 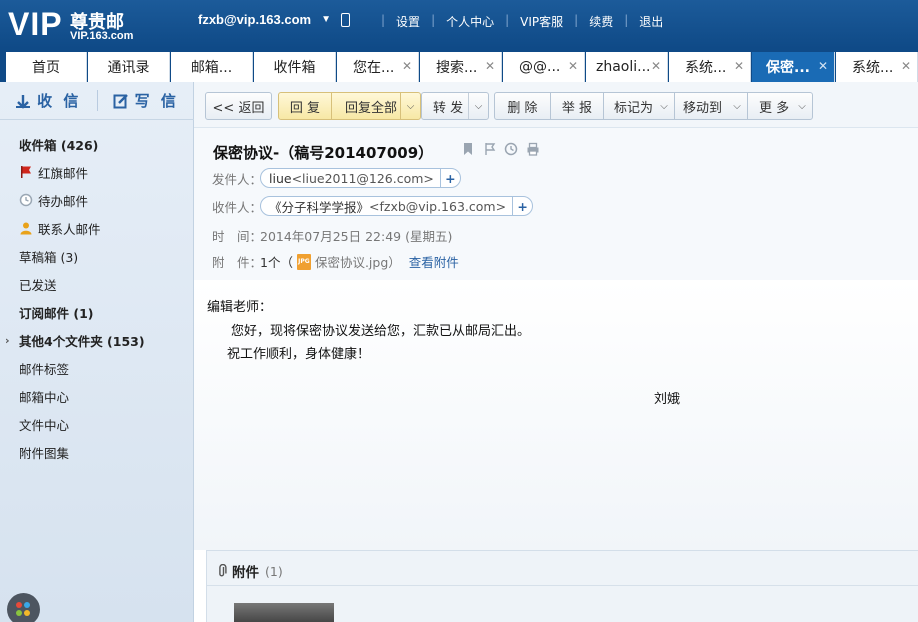 What do you see at coordinates (448, 108) in the screenshot?
I see `forward-label: 转 发` at bounding box center [448, 108].